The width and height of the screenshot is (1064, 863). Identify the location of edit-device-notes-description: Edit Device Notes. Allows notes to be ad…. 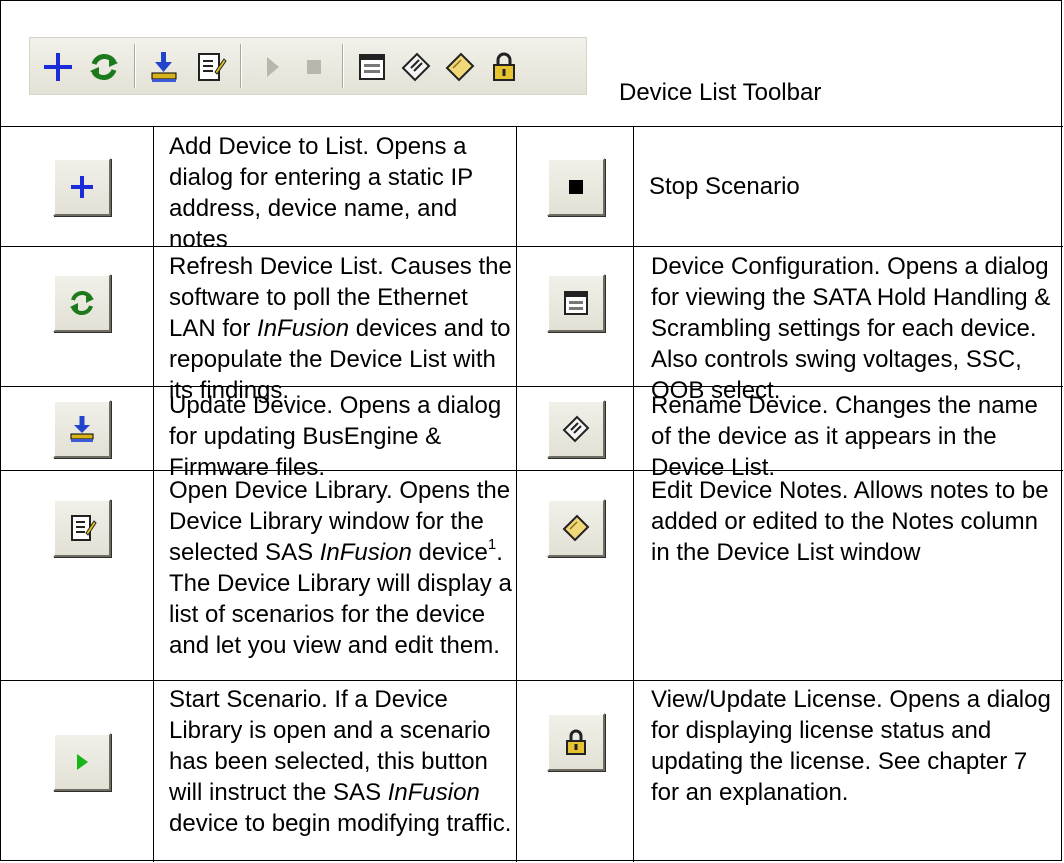
(850, 521).